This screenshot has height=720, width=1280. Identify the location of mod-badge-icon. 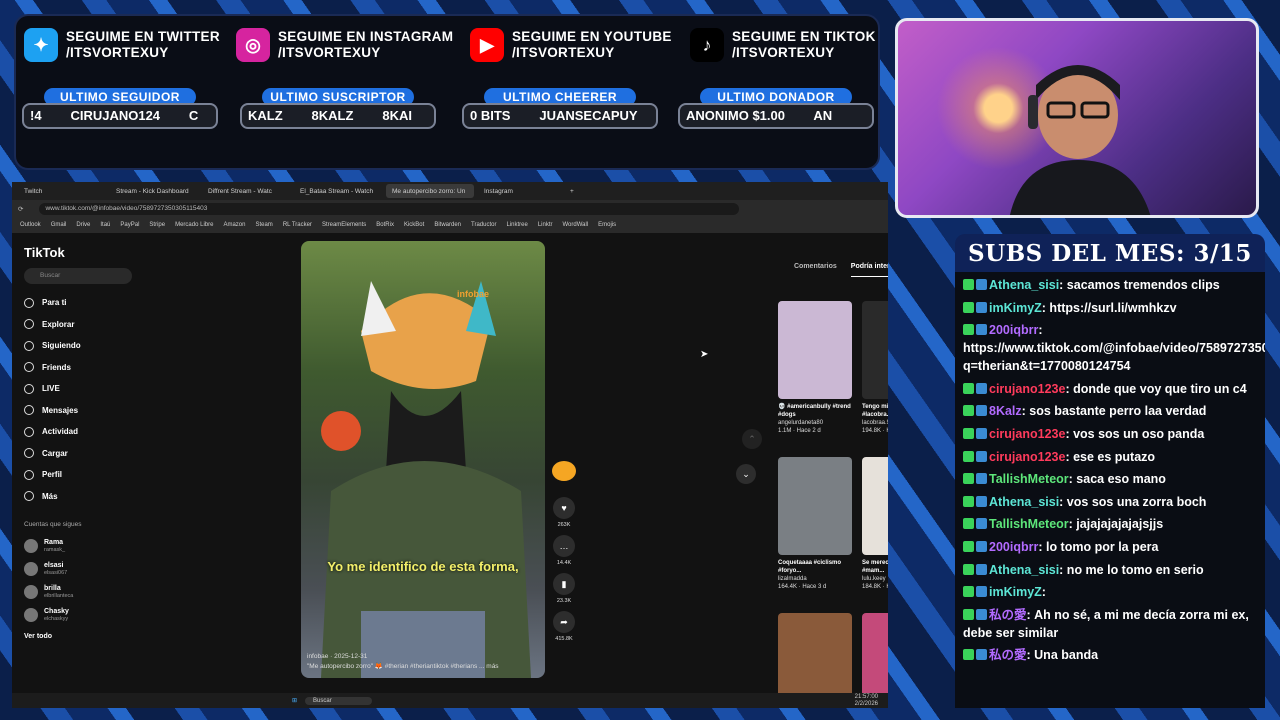
(981, 546).